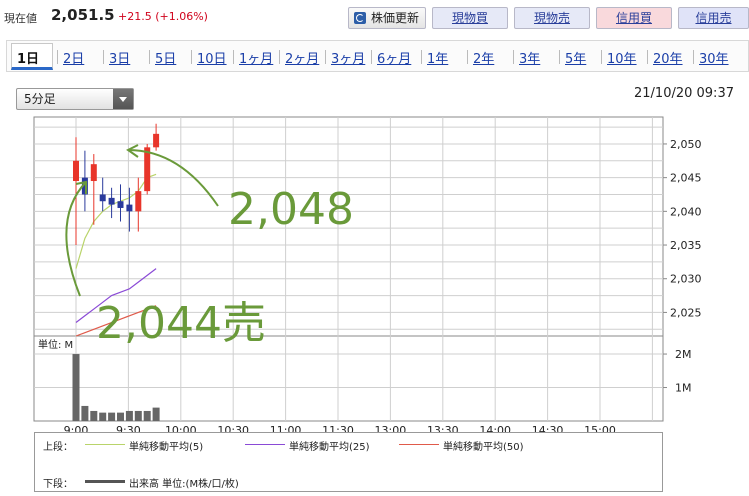 Image resolution: width=749 pixels, height=496 pixels. What do you see at coordinates (391, 428) in the screenshot?
I see `x-tick-label: 13:00` at bounding box center [391, 428].